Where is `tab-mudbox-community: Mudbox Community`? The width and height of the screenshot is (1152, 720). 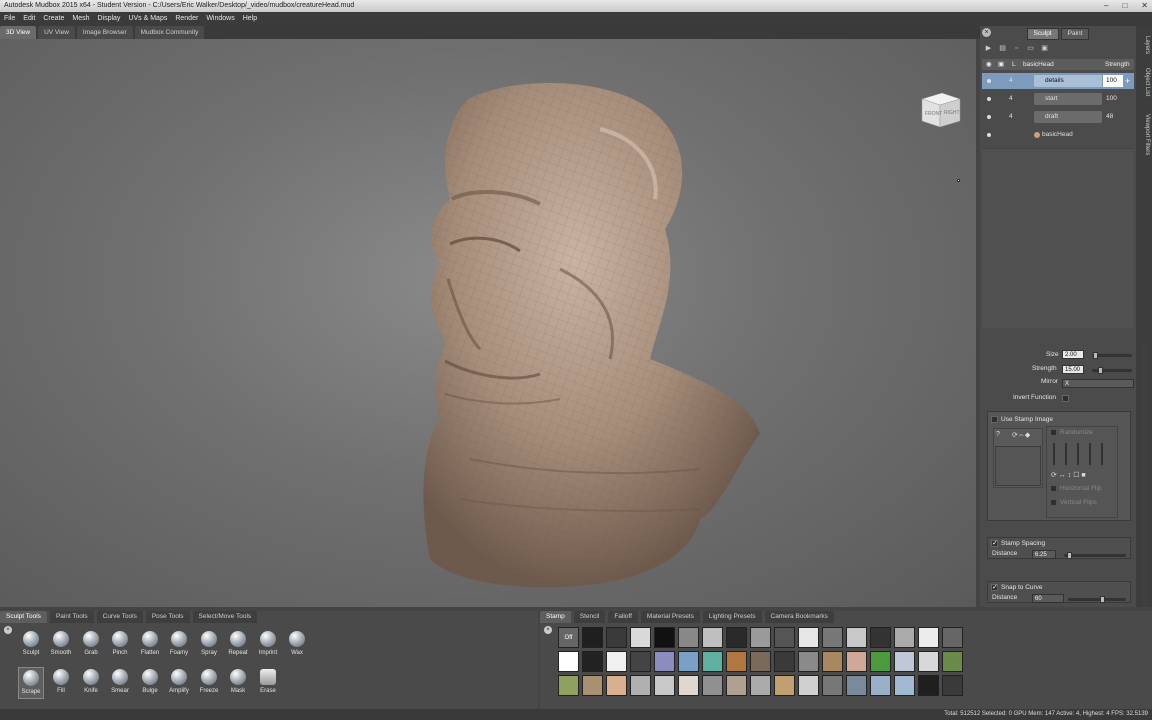 tab-mudbox-community: Mudbox Community is located at coordinates (169, 32).